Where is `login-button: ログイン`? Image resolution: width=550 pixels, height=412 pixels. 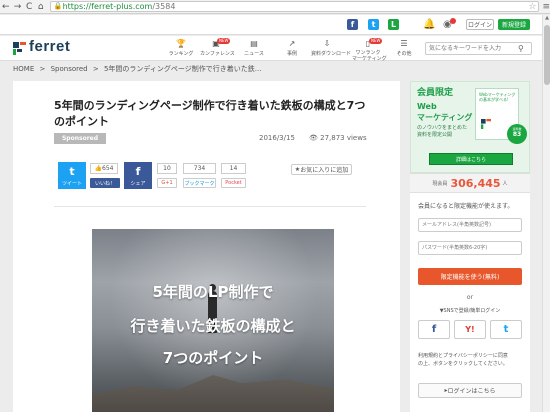 login-button: ログイン is located at coordinates (480, 24).